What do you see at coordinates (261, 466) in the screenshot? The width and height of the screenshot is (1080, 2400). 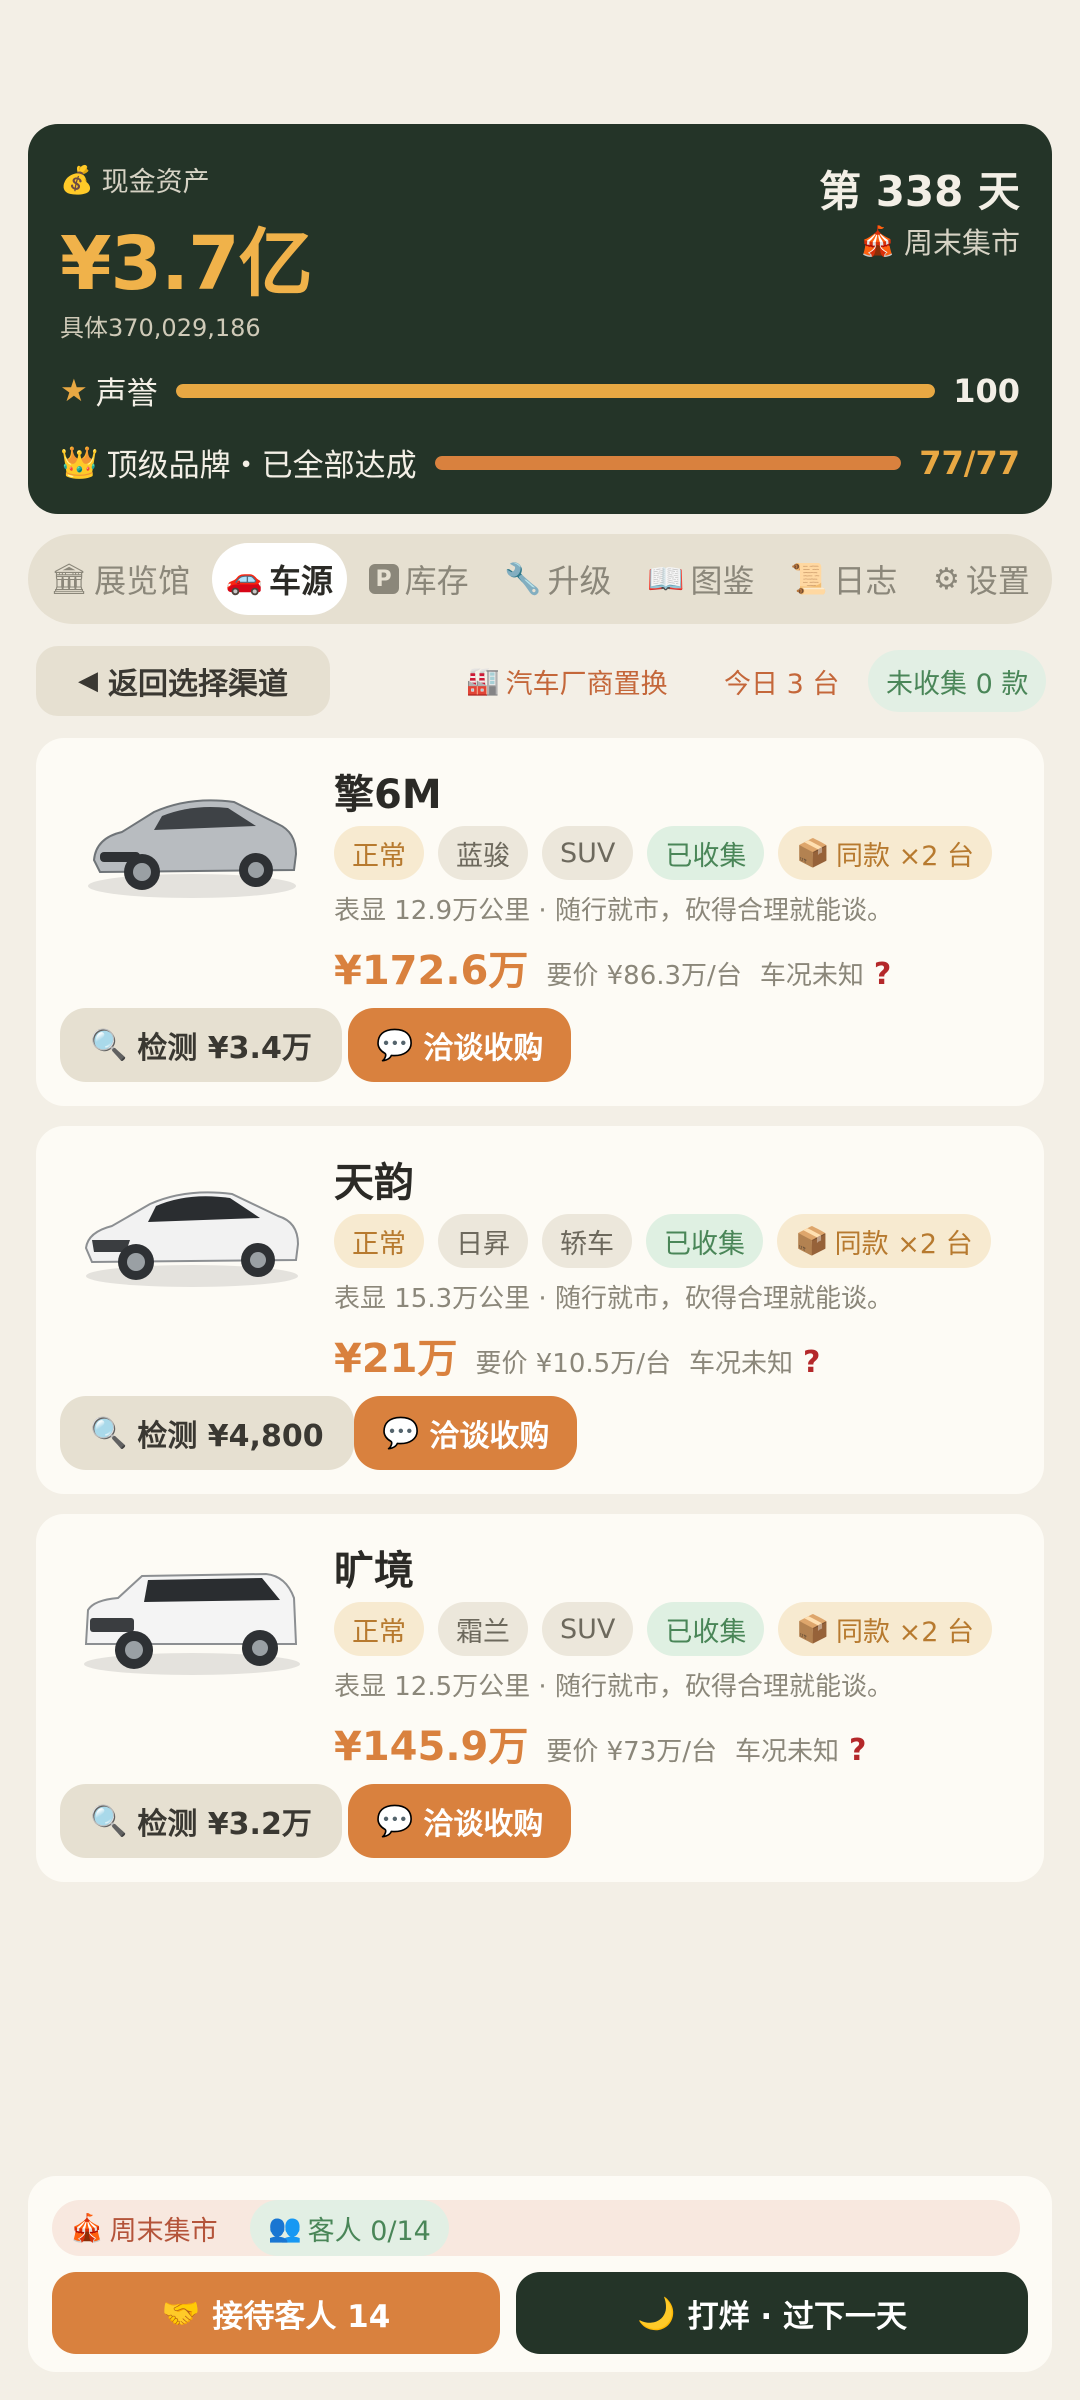 I see `brand-label: 顶级品牌・已全部达成` at bounding box center [261, 466].